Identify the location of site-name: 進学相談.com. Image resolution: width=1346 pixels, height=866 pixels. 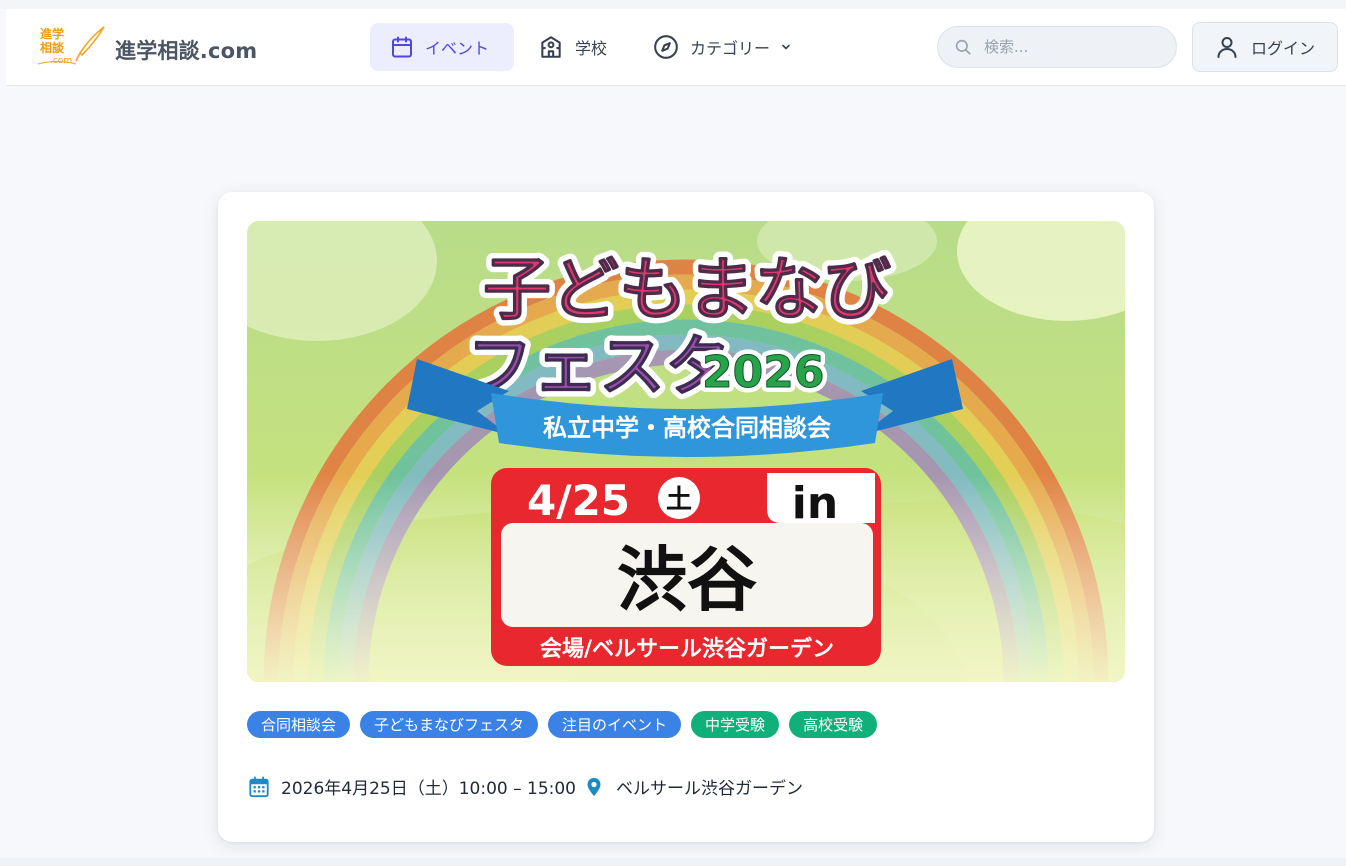
(186, 50).